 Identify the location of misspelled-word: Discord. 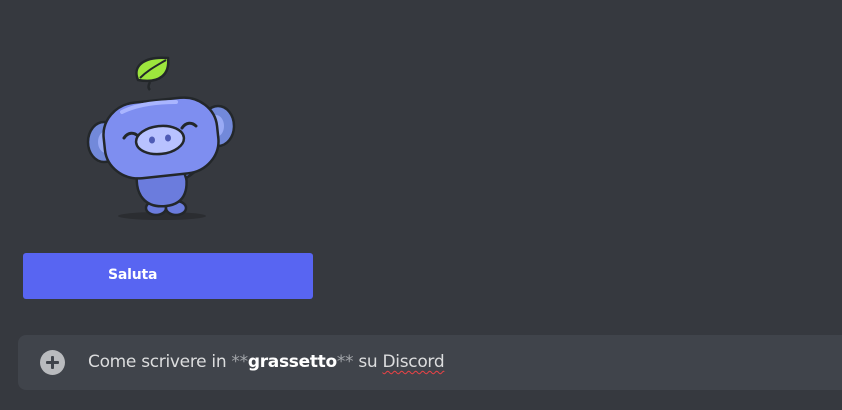
(413, 362).